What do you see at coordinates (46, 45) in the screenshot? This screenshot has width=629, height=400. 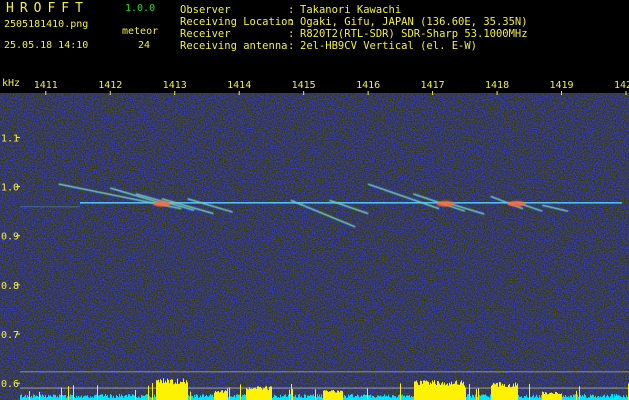 I see `file-datetime: 25.05.18 14:10` at bounding box center [46, 45].